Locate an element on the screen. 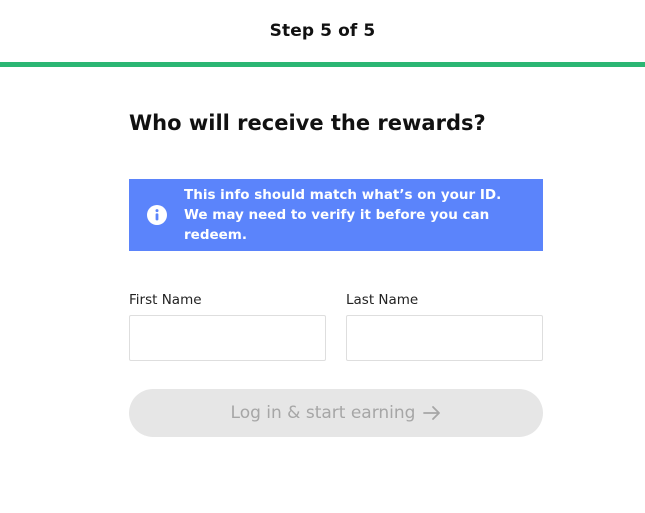 The image size is (645, 513). progress-bar is located at coordinates (322, 64).